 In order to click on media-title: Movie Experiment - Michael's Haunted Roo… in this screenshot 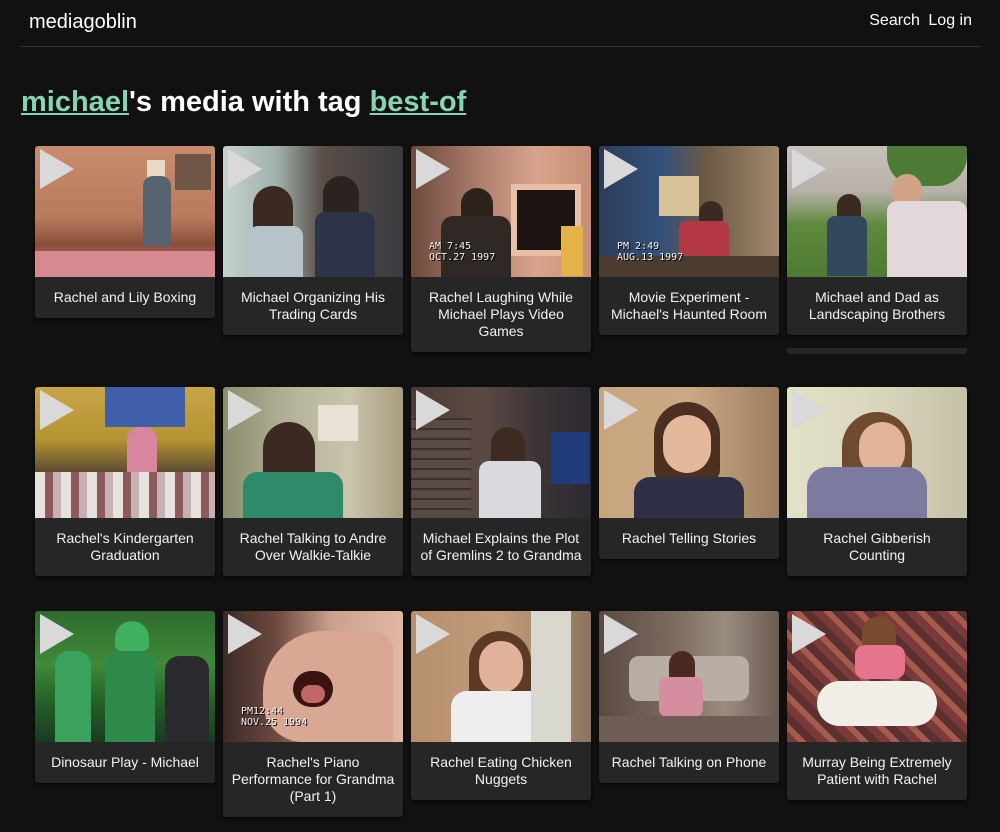, I will do `click(689, 306)`.